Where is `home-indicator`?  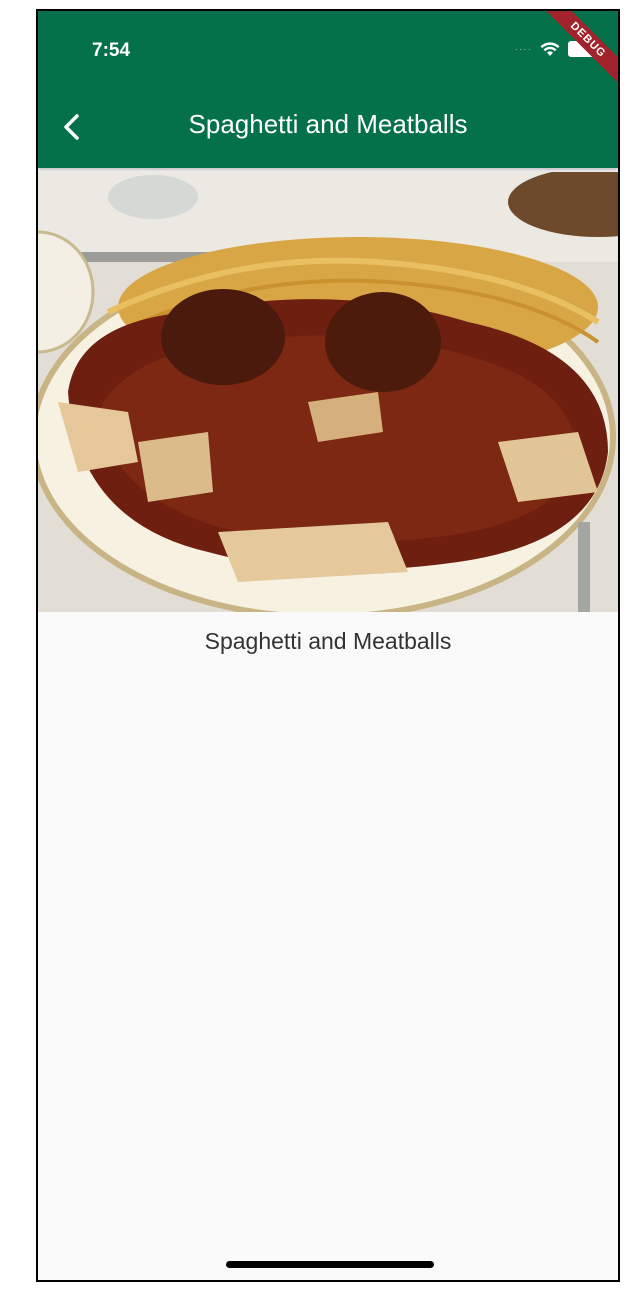 home-indicator is located at coordinates (330, 1264).